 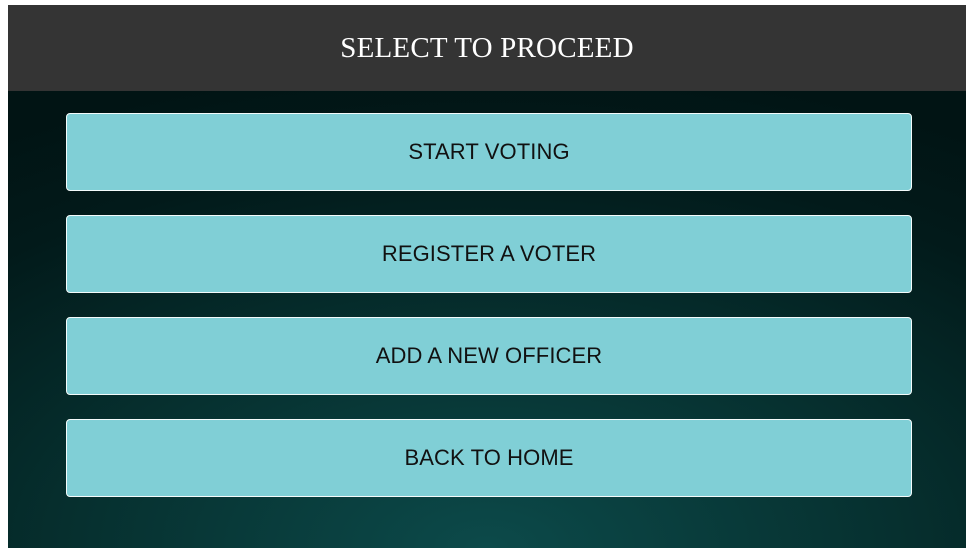 I want to click on back-to-home-label: BACK TO HOME, so click(x=489, y=457).